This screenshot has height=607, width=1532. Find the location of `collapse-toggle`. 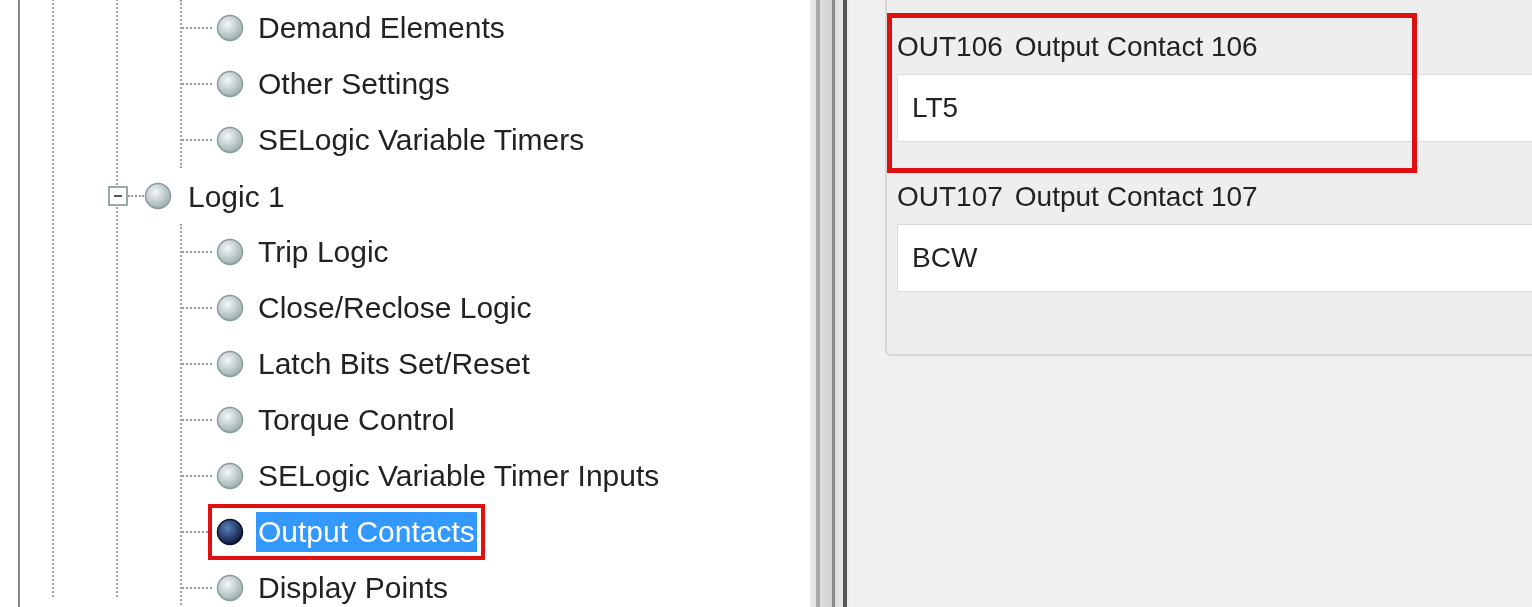

collapse-toggle is located at coordinates (118, 196).